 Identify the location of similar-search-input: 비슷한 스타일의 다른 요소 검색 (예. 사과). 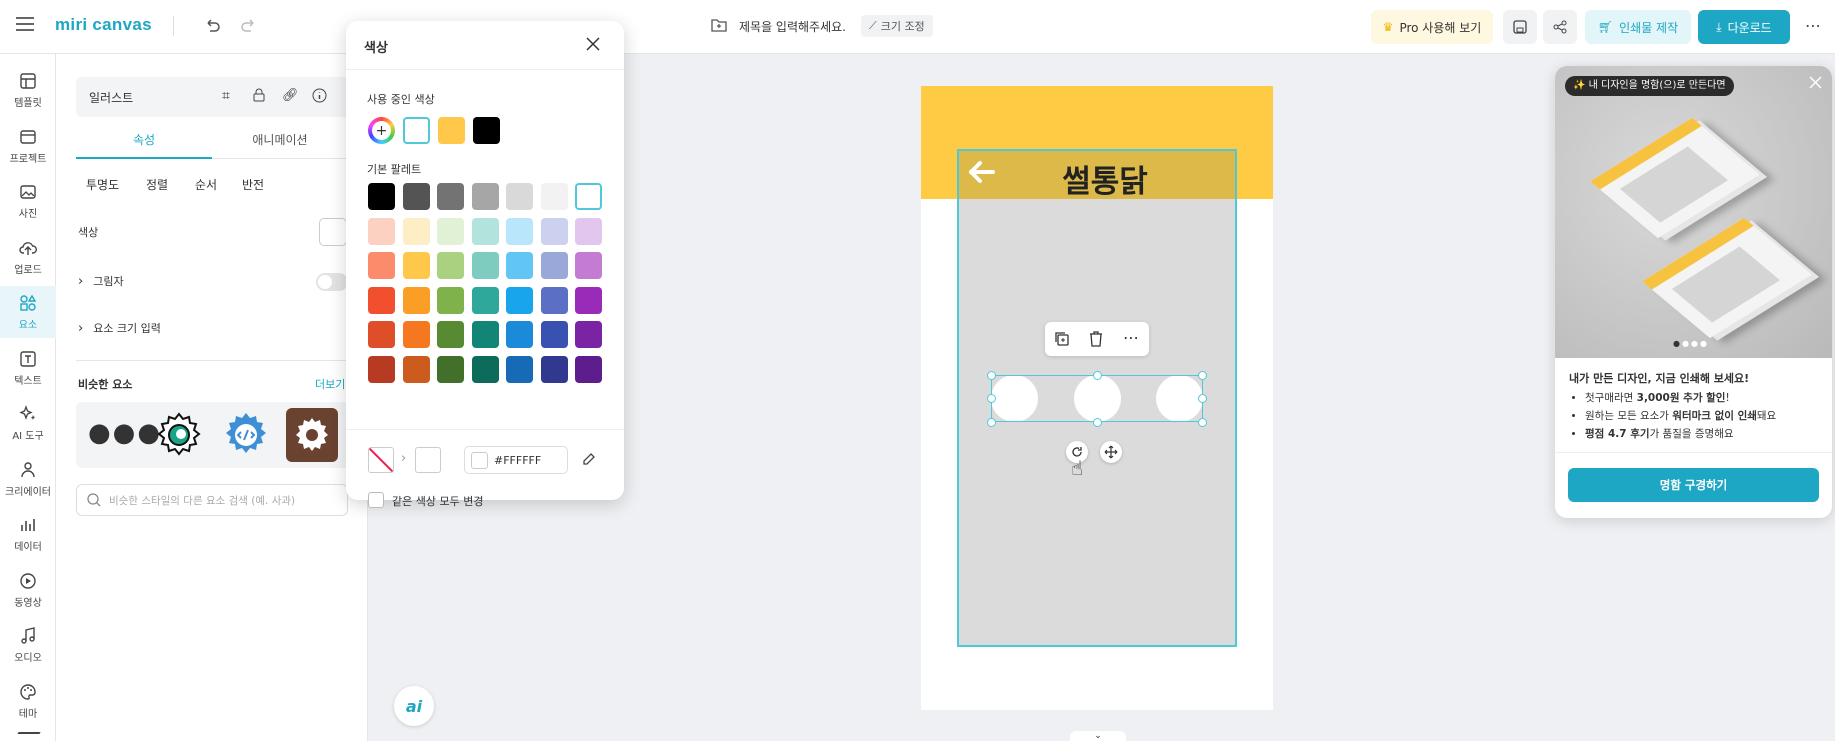
(212, 500).